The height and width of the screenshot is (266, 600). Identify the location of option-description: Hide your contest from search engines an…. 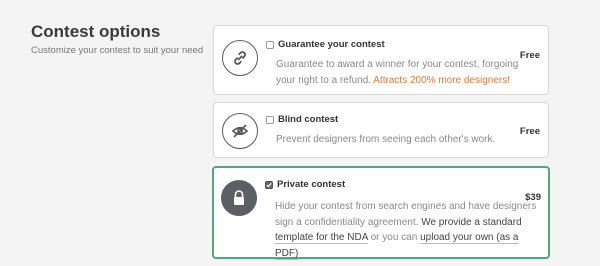
(406, 230).